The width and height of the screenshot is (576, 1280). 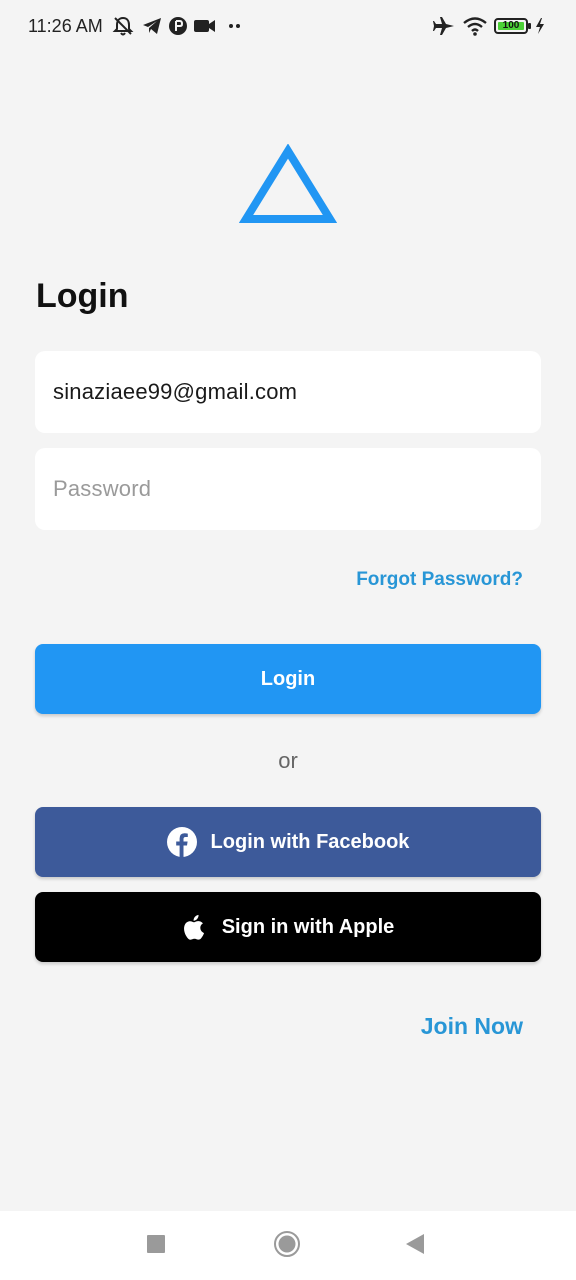 I want to click on more-dots-icon, so click(x=234, y=26).